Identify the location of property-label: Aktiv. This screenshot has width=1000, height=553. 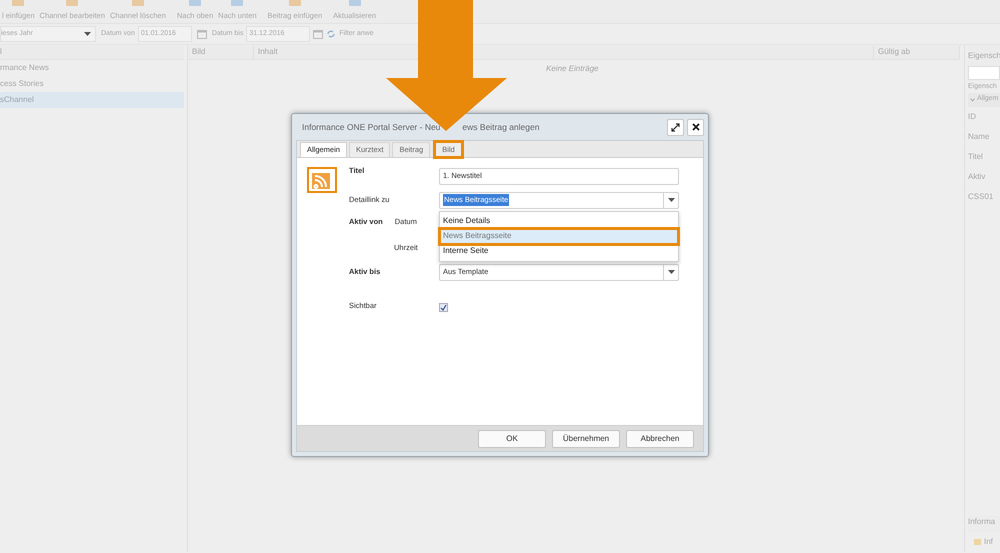
(977, 176).